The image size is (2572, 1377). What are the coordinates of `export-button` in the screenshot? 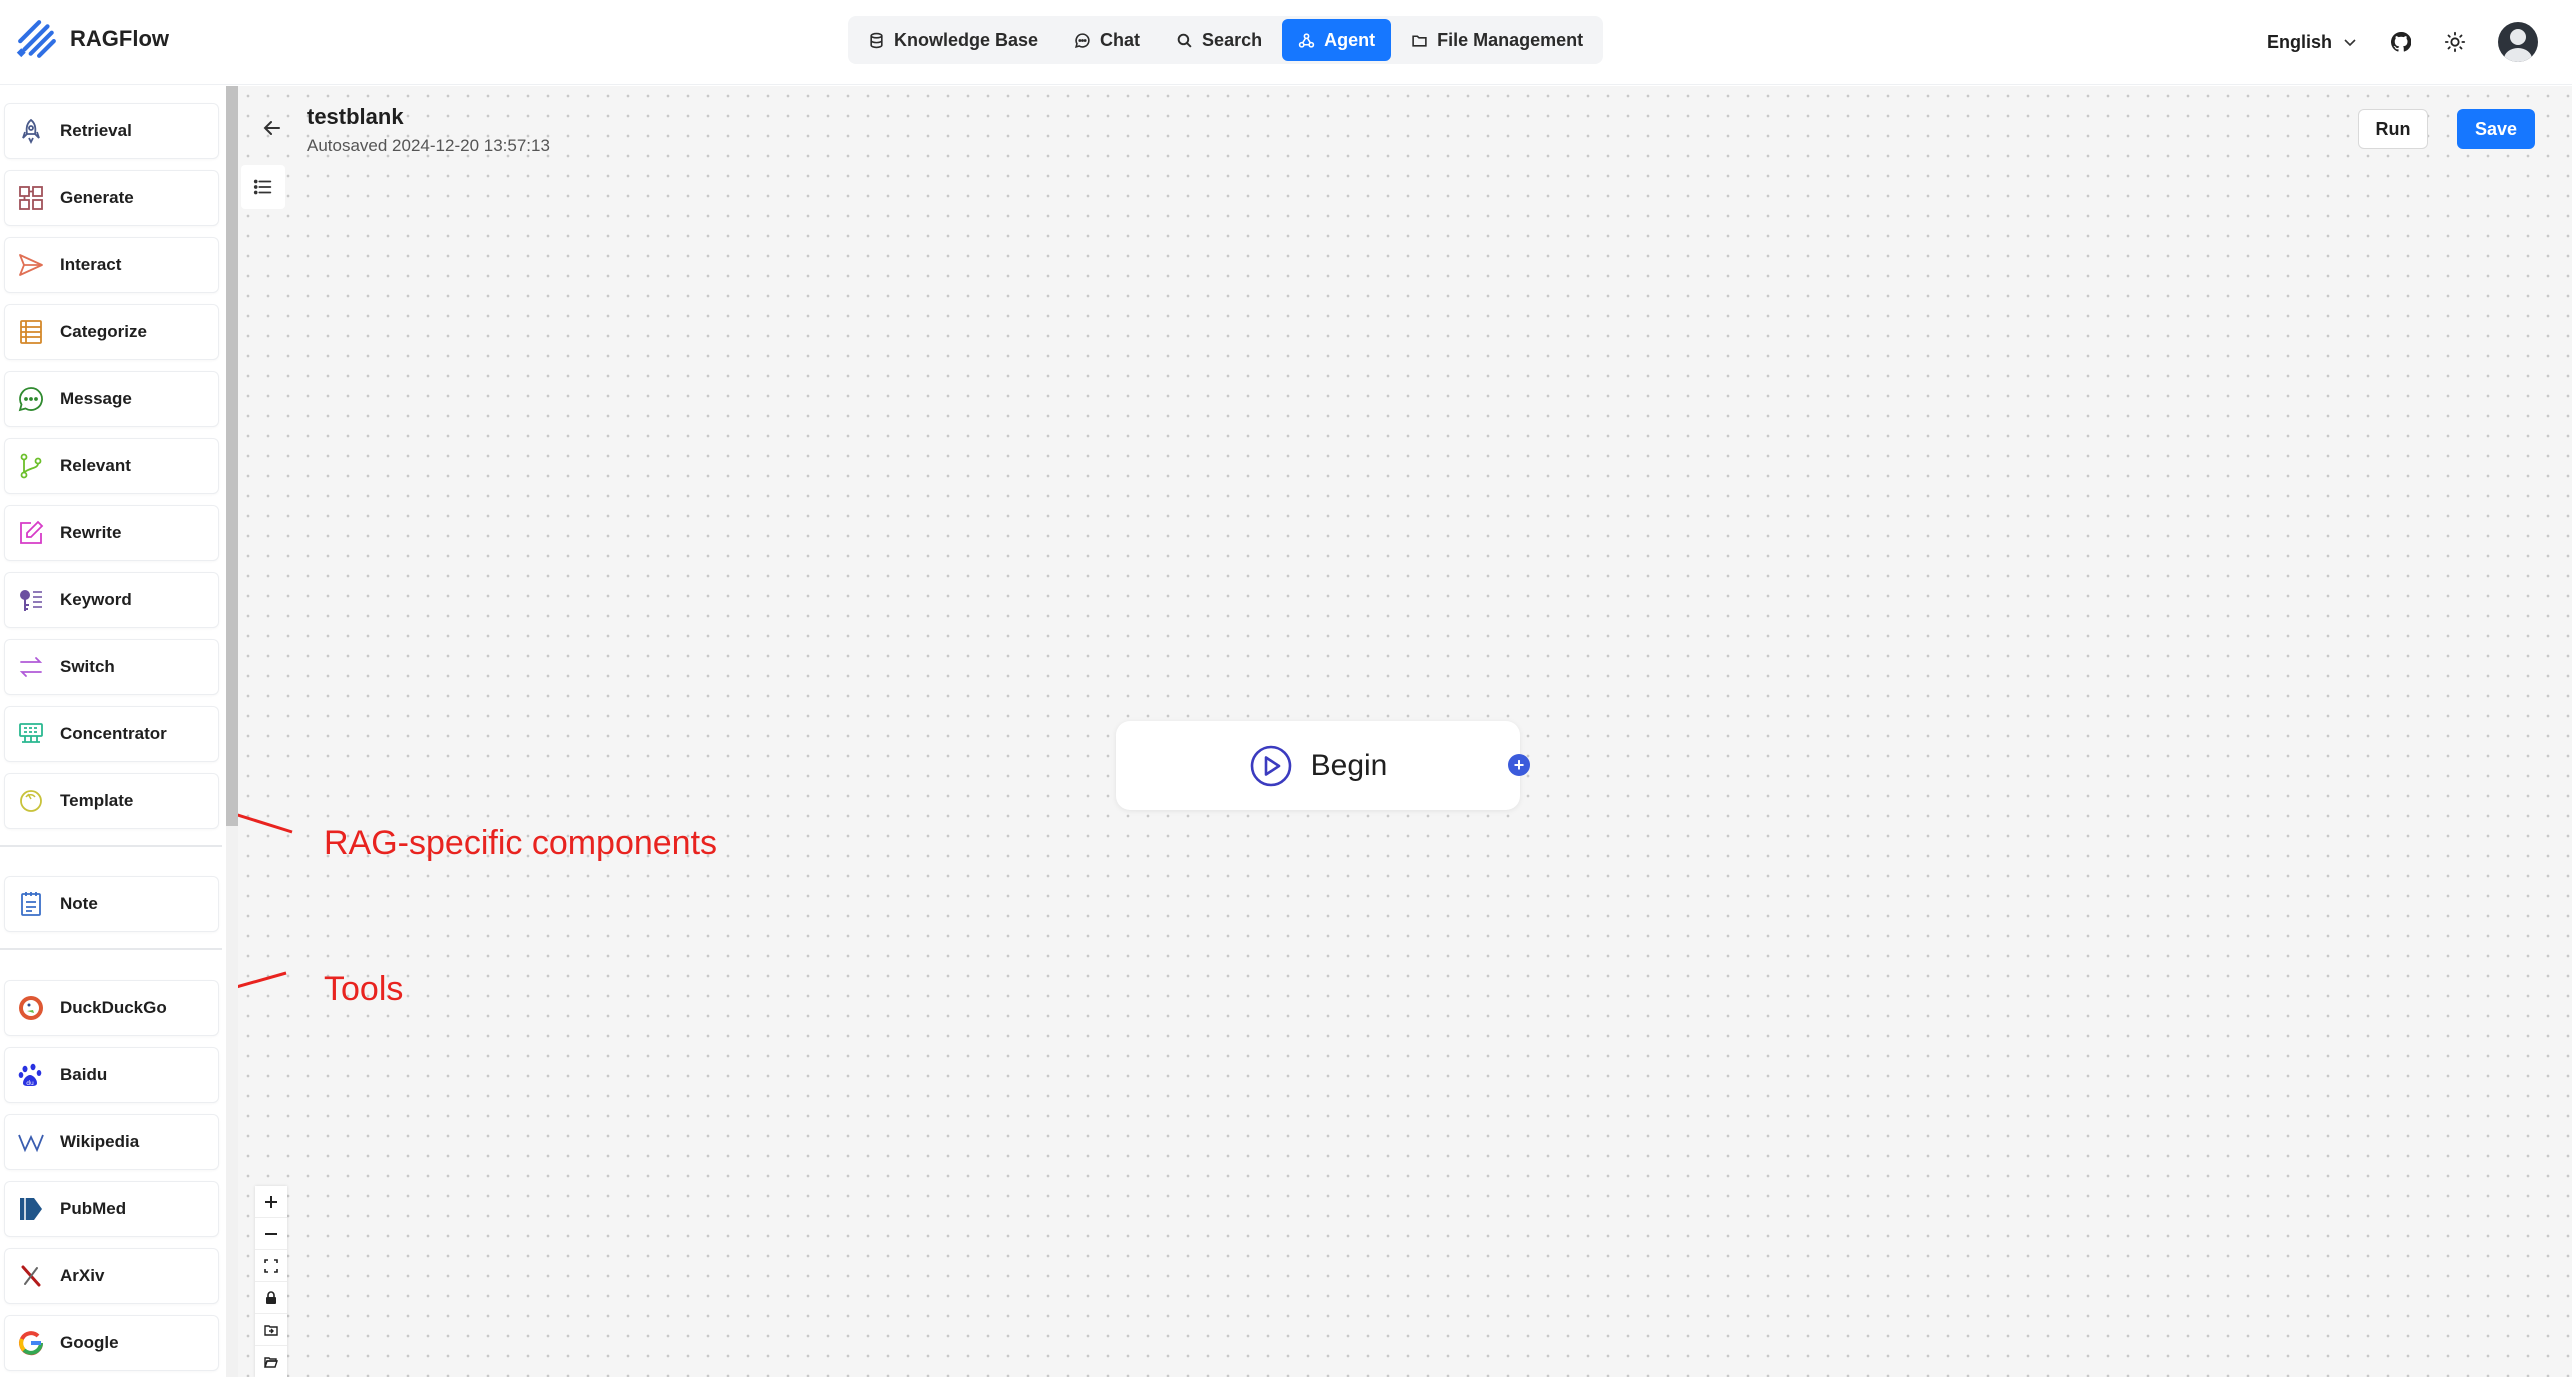 It's located at (271, 1361).